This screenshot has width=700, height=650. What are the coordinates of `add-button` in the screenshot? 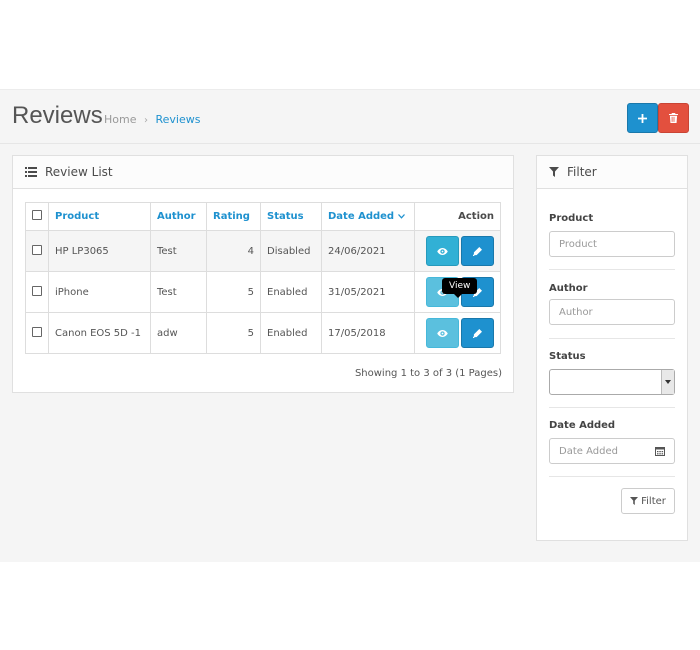 It's located at (642, 118).